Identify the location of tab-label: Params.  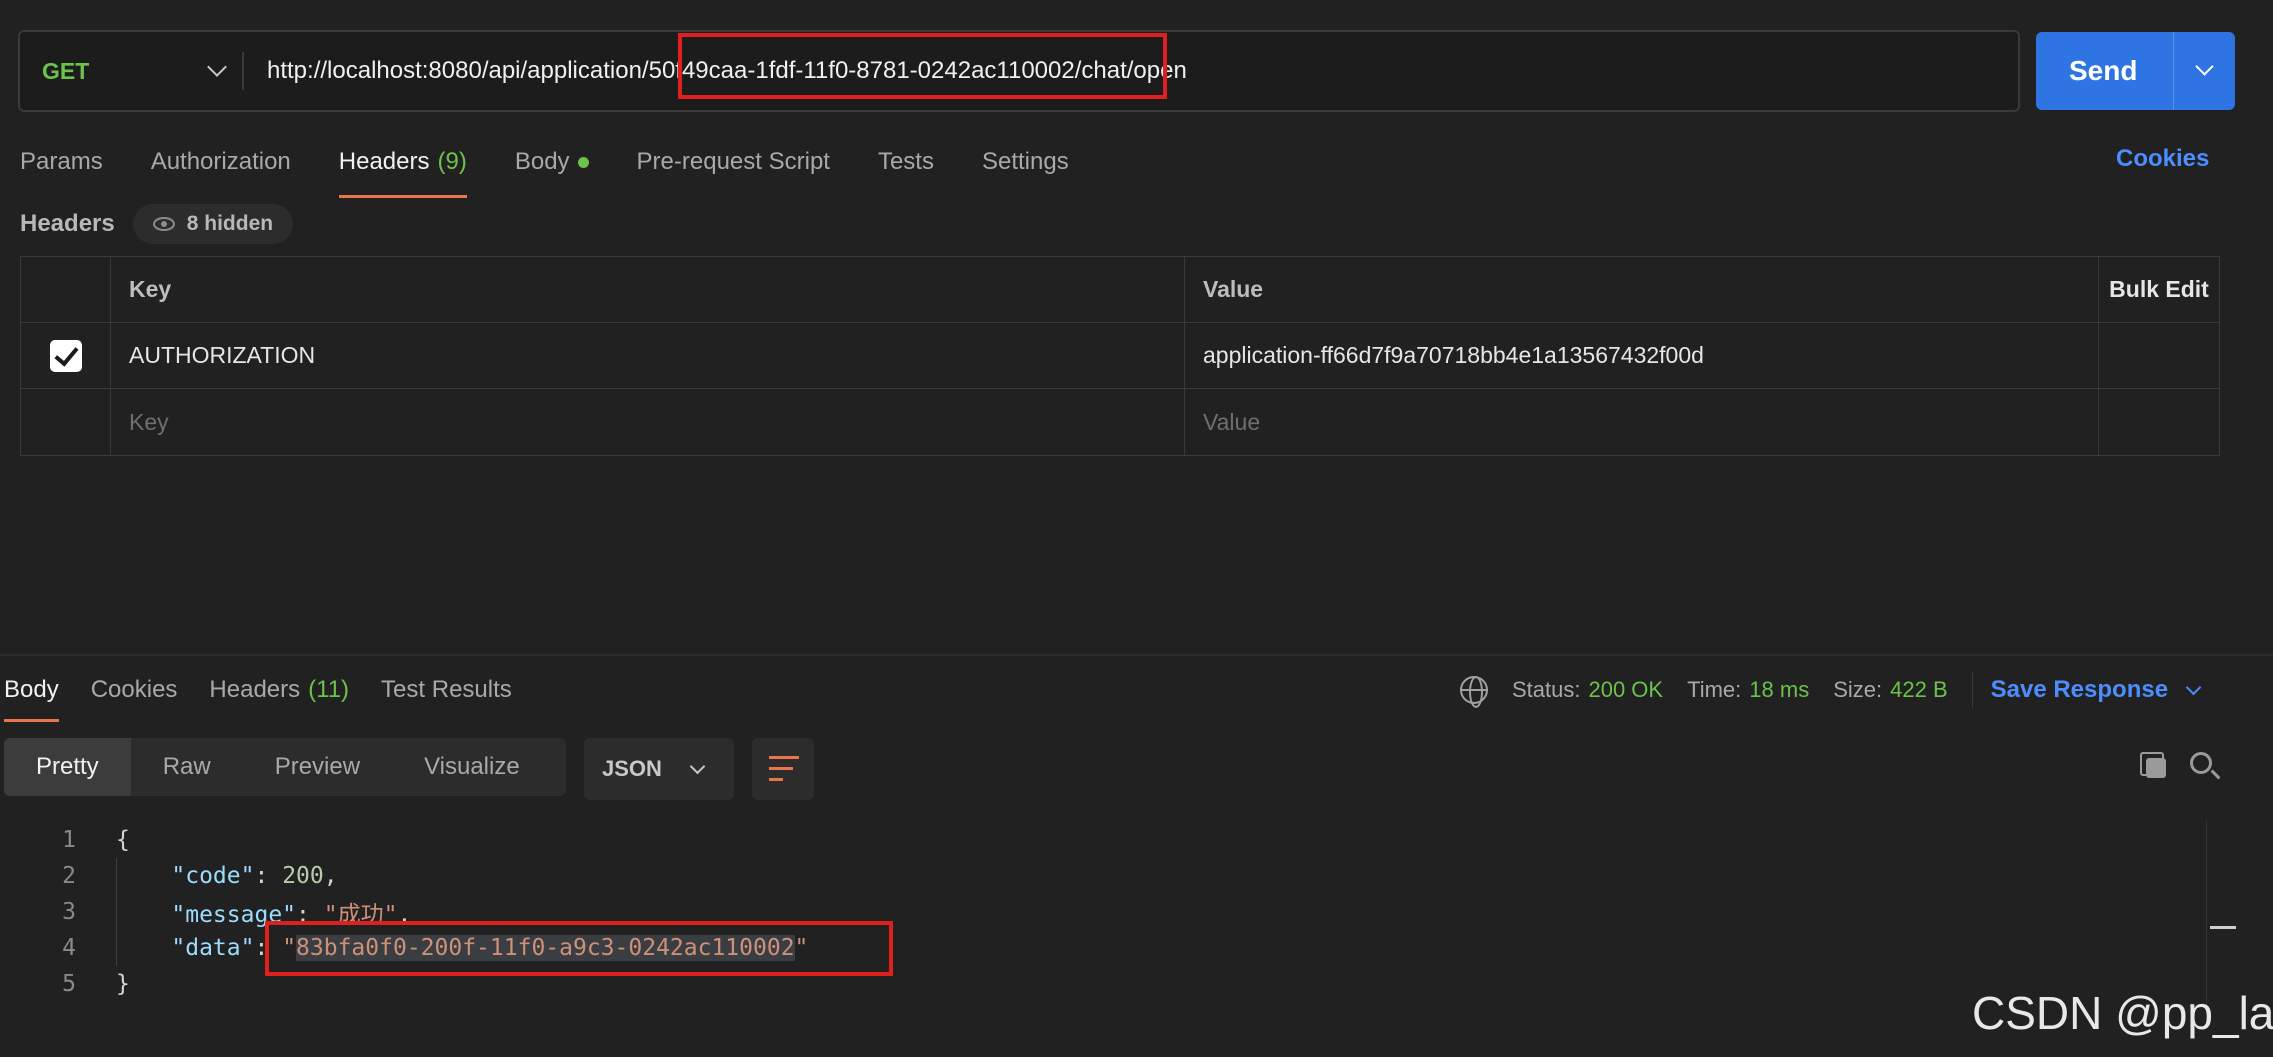
(61, 161).